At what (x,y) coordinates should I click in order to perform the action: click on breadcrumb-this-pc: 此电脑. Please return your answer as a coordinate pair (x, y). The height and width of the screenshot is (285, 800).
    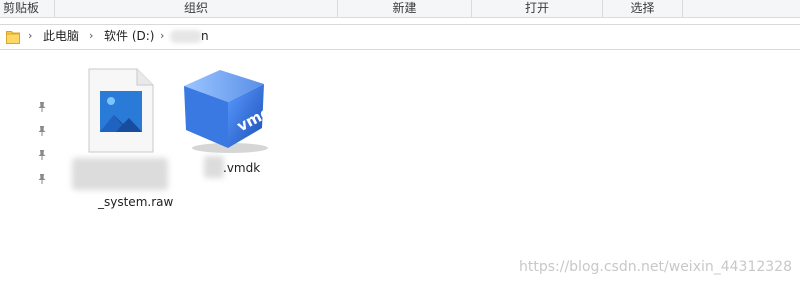
    Looking at the image, I should click on (61, 36).